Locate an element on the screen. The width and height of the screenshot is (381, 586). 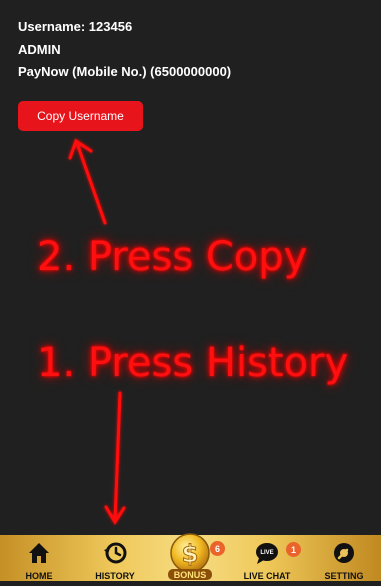
home-icon is located at coordinates (39, 553).